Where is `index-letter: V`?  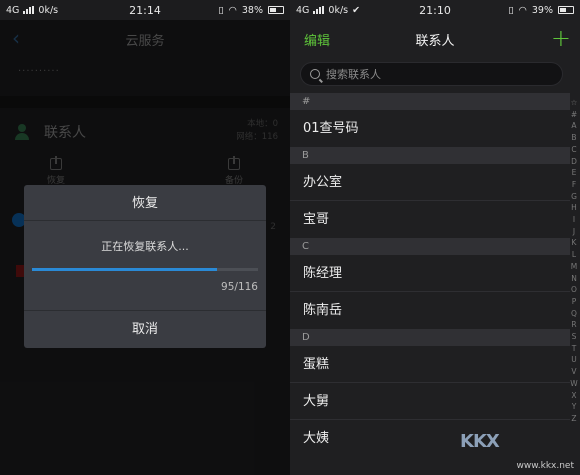 index-letter: V is located at coordinates (574, 372).